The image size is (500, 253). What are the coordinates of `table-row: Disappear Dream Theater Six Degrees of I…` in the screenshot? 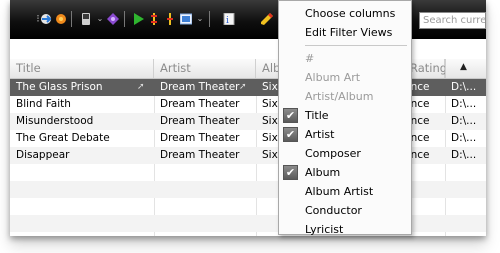 It's located at (248, 155).